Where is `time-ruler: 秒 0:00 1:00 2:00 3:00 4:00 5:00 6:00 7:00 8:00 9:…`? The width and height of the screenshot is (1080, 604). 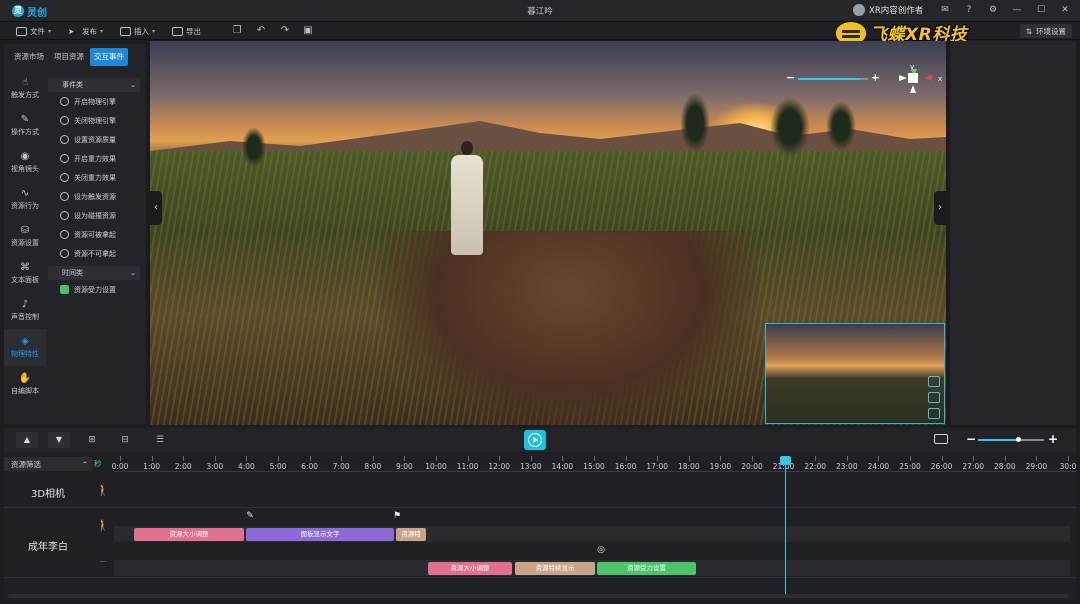
time-ruler: 秒 0:00 1:00 2:00 3:00 4:00 5:00 6:00 7:00 8:00 9:… is located at coordinates (585, 464).